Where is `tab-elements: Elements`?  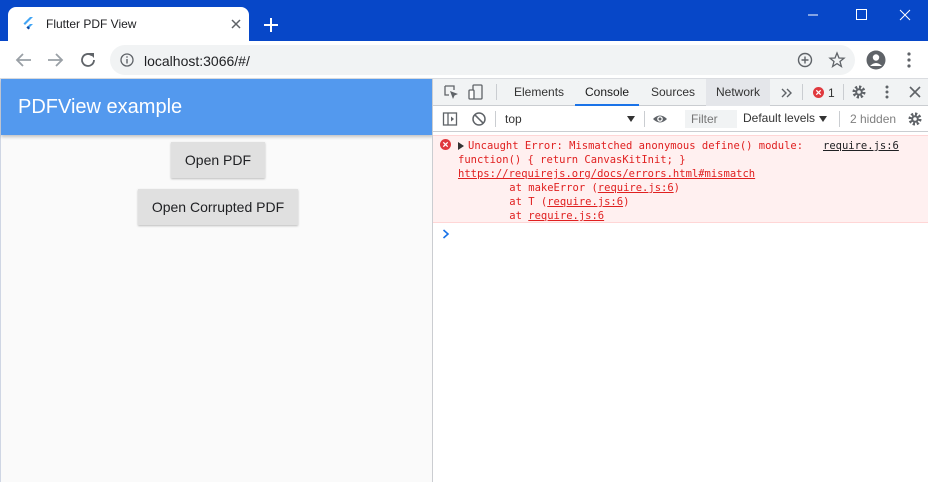
tab-elements: Elements is located at coordinates (539, 92).